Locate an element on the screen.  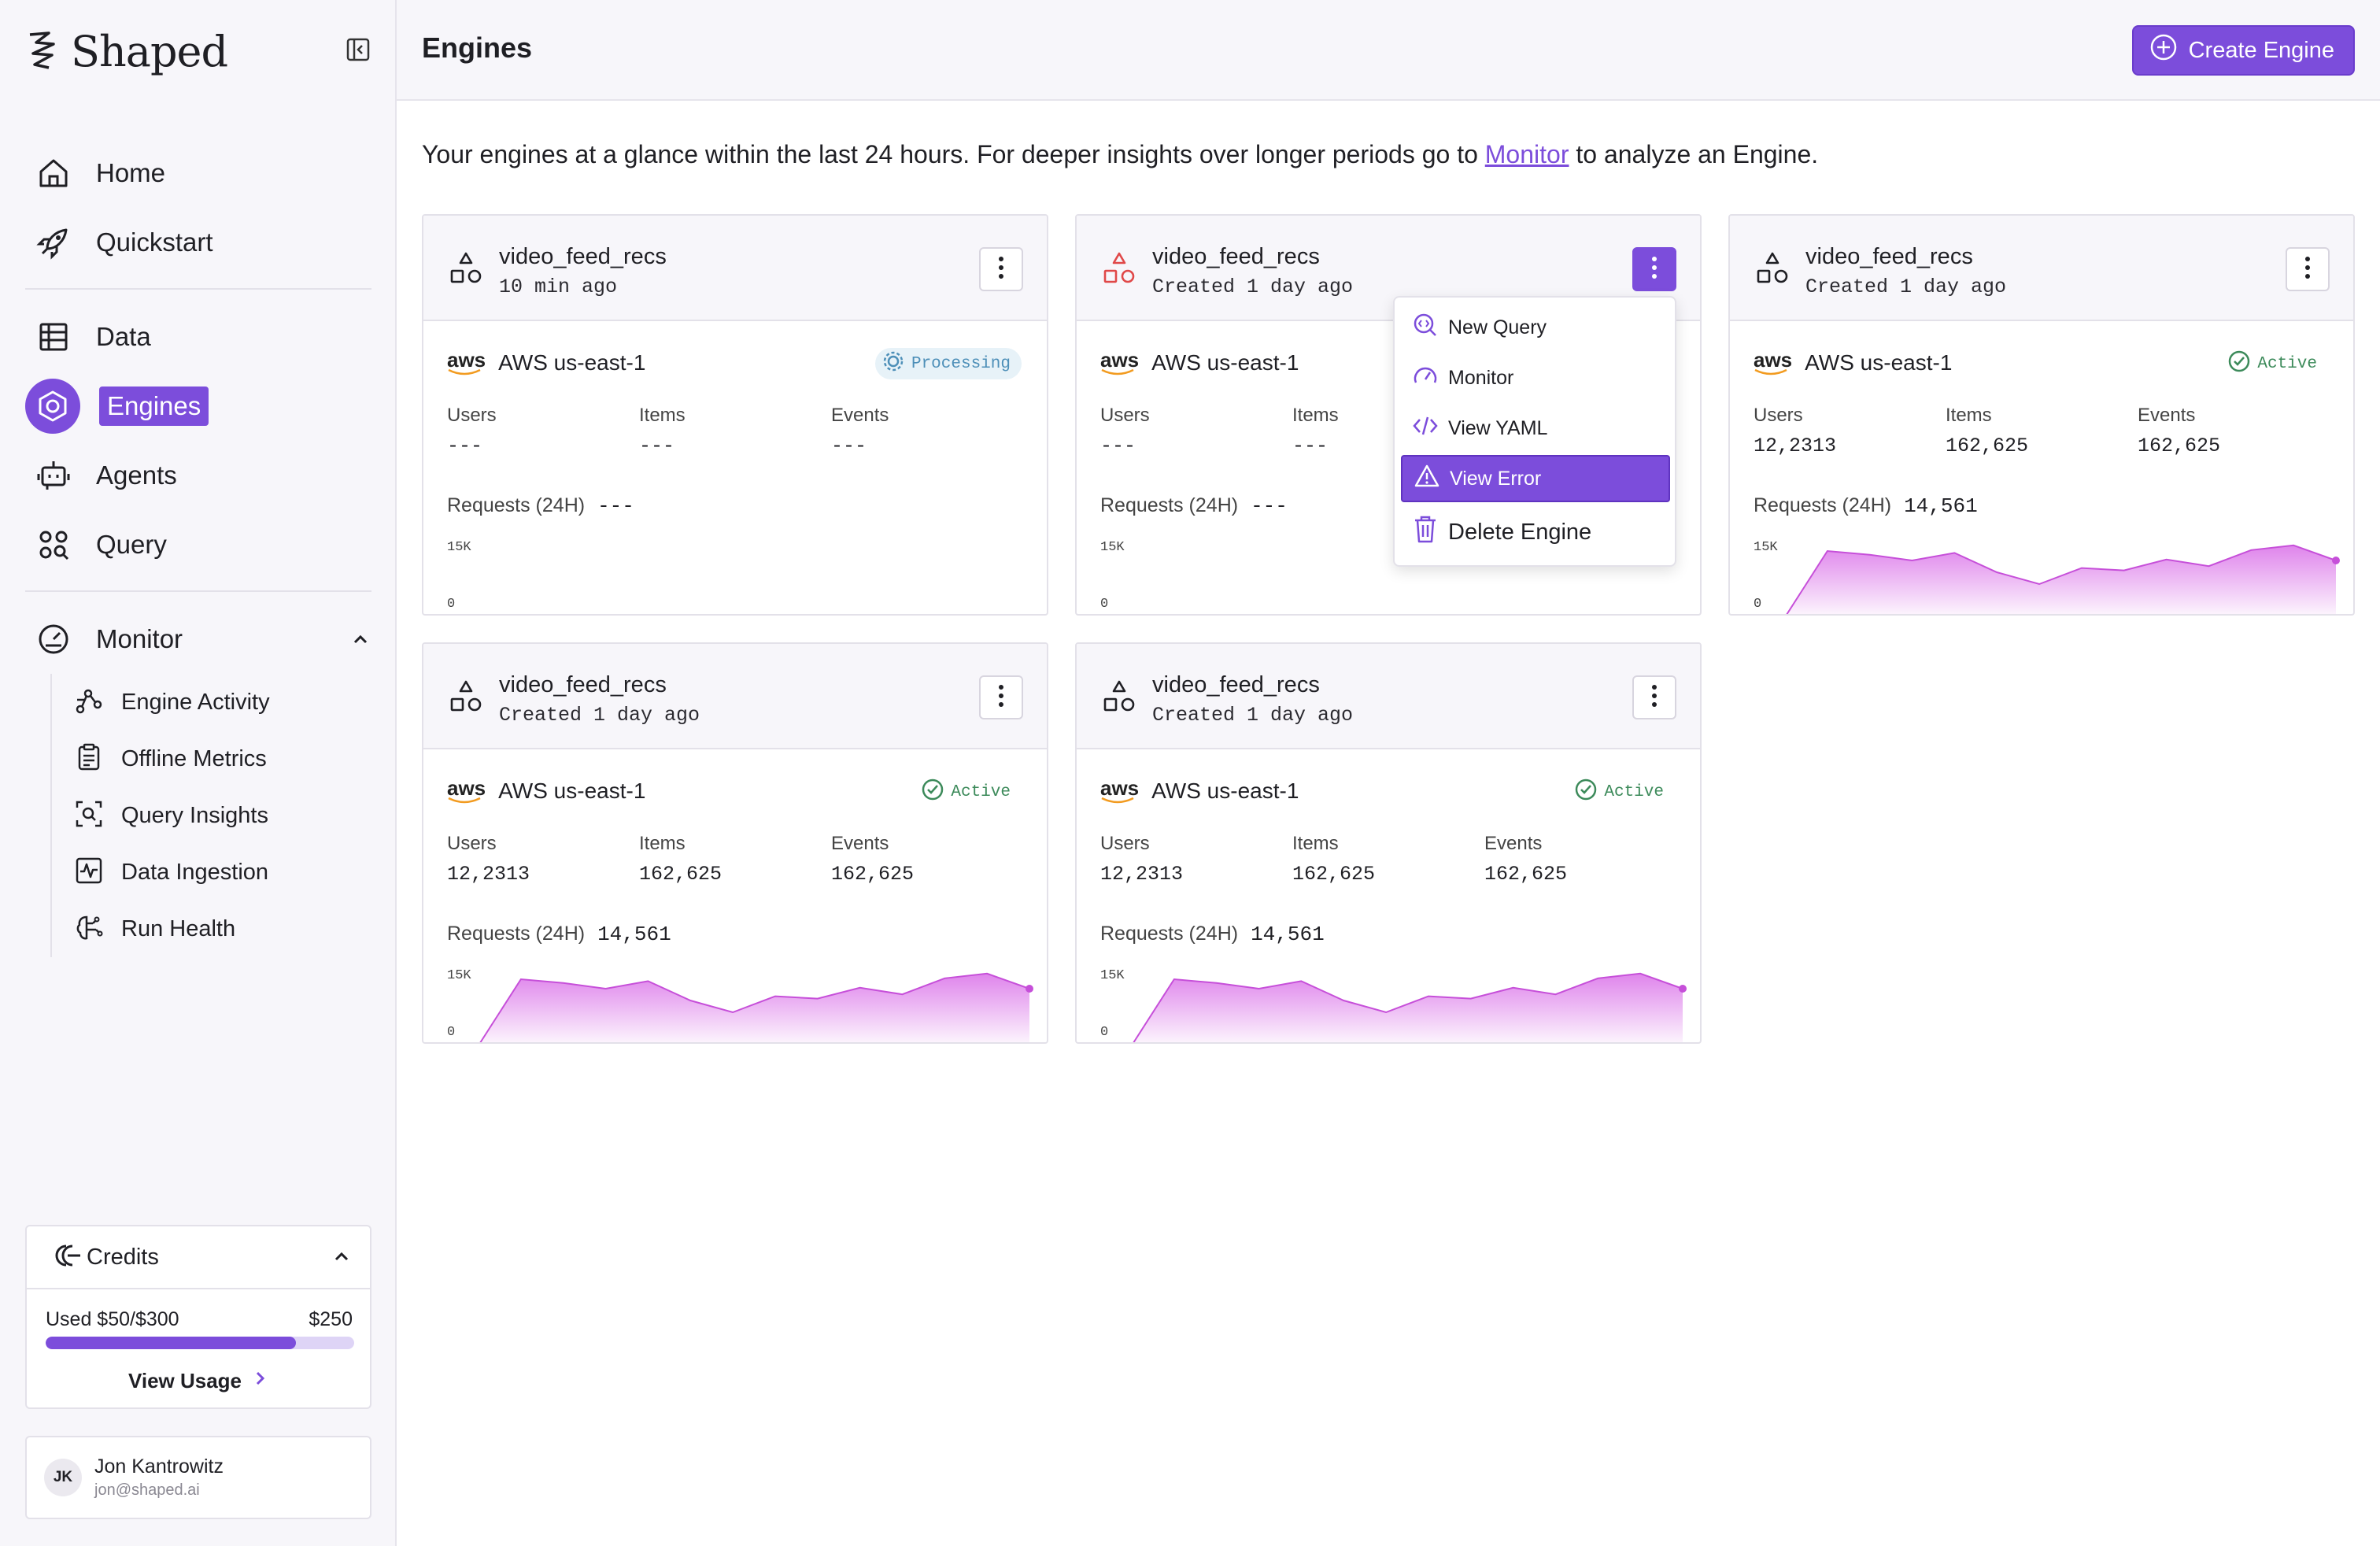
stat-users: Users --- is located at coordinates (472, 431).